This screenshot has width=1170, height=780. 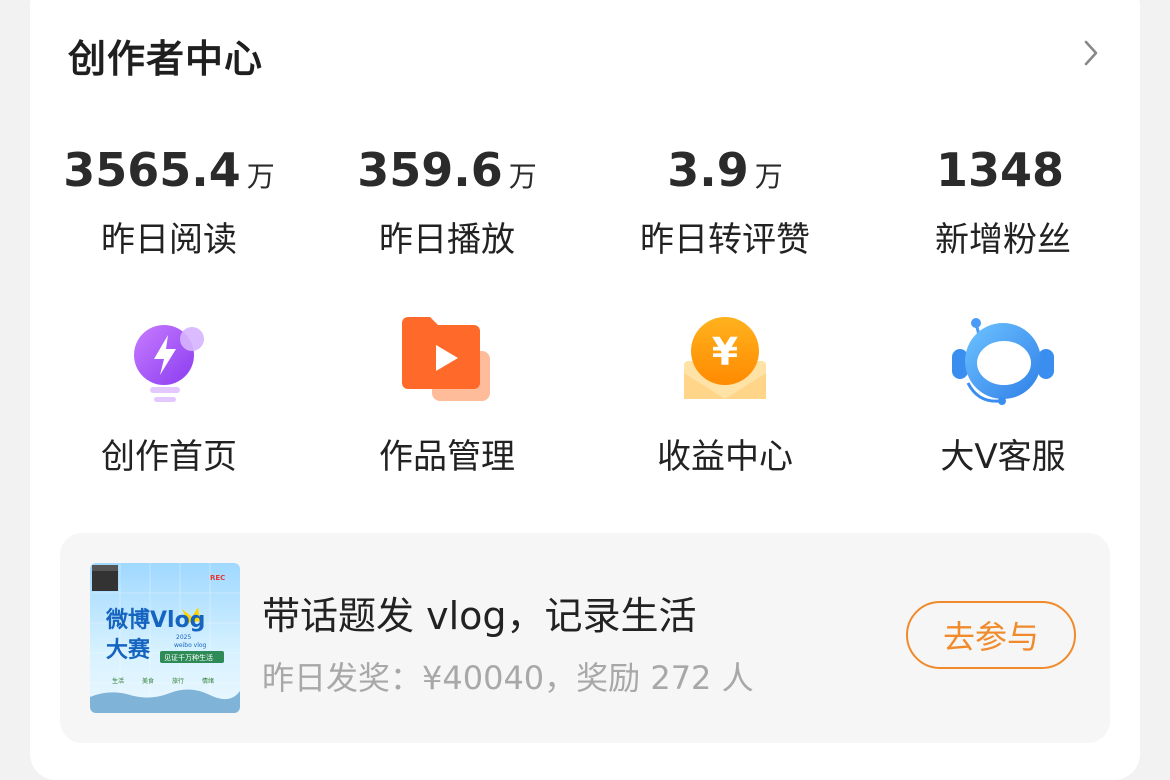 What do you see at coordinates (169, 240) in the screenshot?
I see `stat-label: 昨日阅读` at bounding box center [169, 240].